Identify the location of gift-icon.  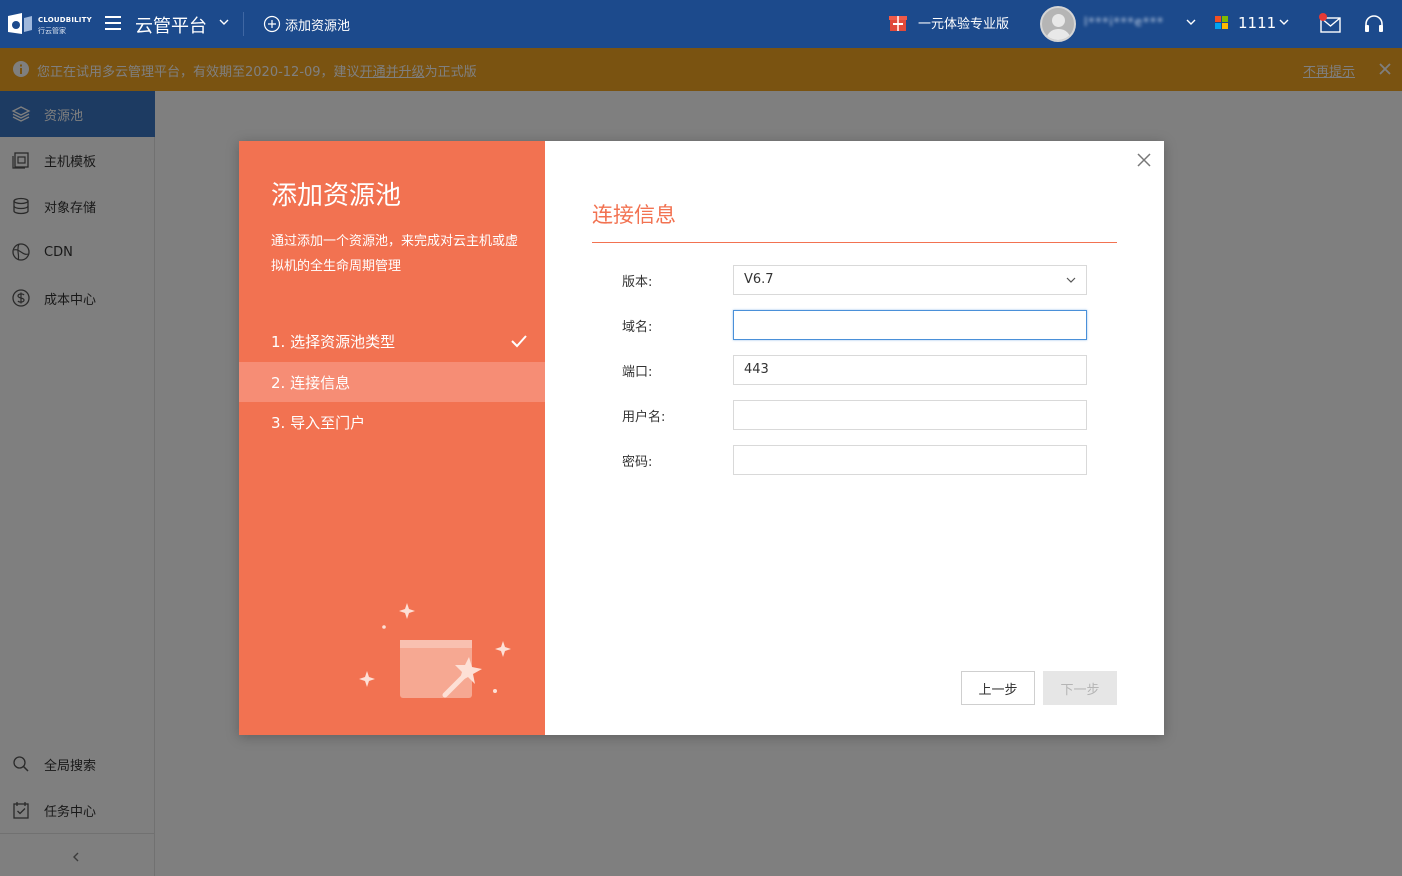
(898, 23).